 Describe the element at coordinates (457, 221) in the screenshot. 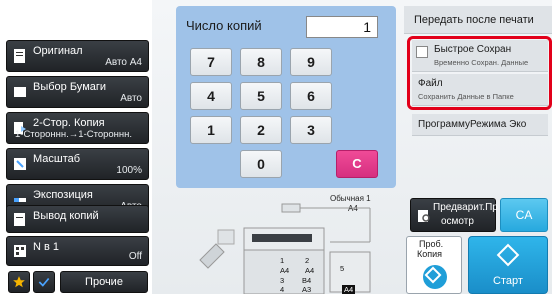

I see `preview-label-line2: осмотр` at that location.